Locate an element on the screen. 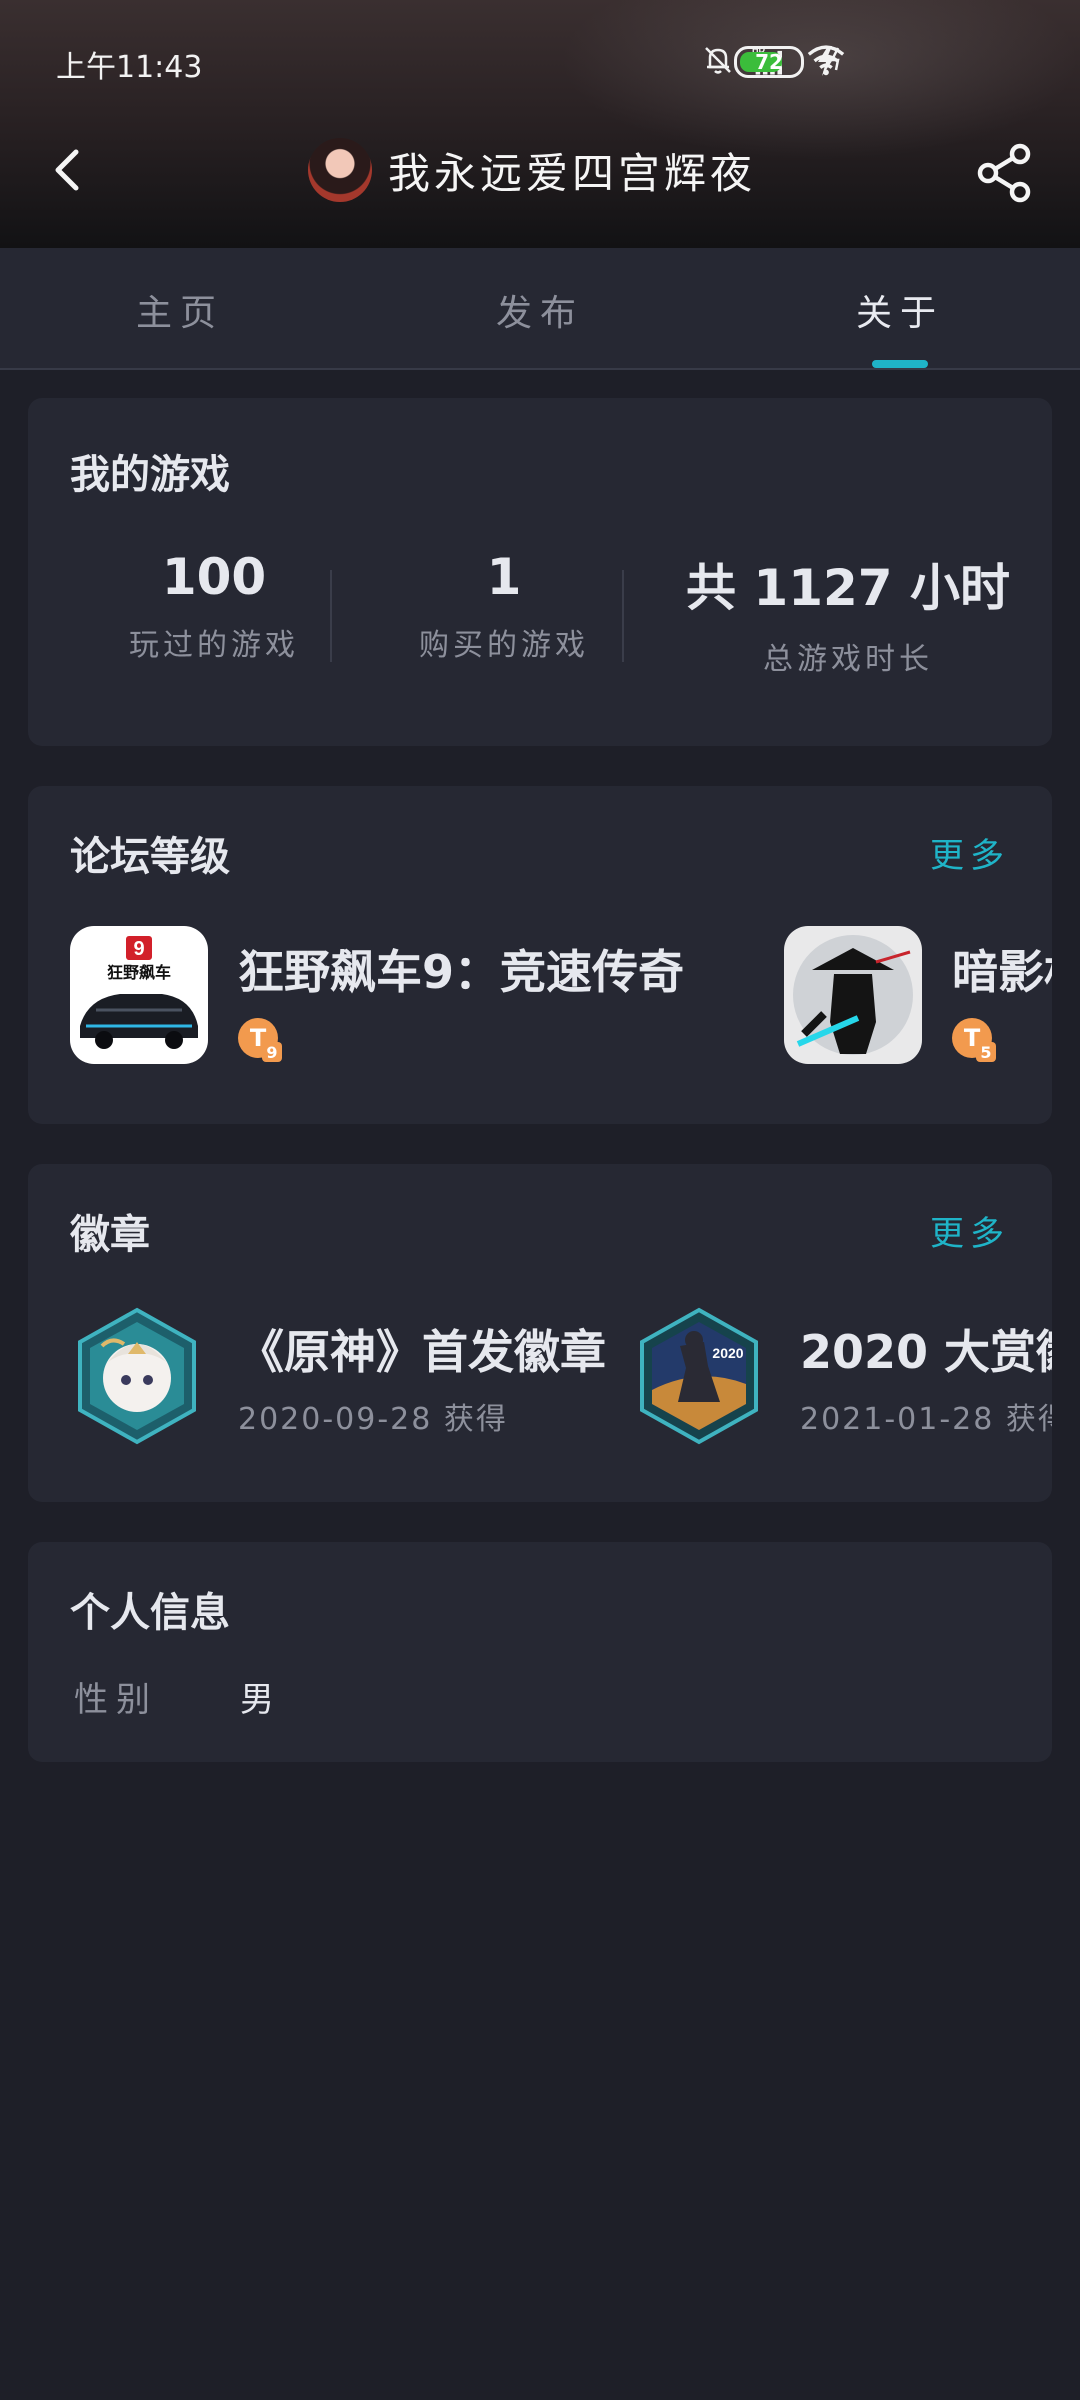  badge-date: 2020-09-28 获得 is located at coordinates (373, 1419).